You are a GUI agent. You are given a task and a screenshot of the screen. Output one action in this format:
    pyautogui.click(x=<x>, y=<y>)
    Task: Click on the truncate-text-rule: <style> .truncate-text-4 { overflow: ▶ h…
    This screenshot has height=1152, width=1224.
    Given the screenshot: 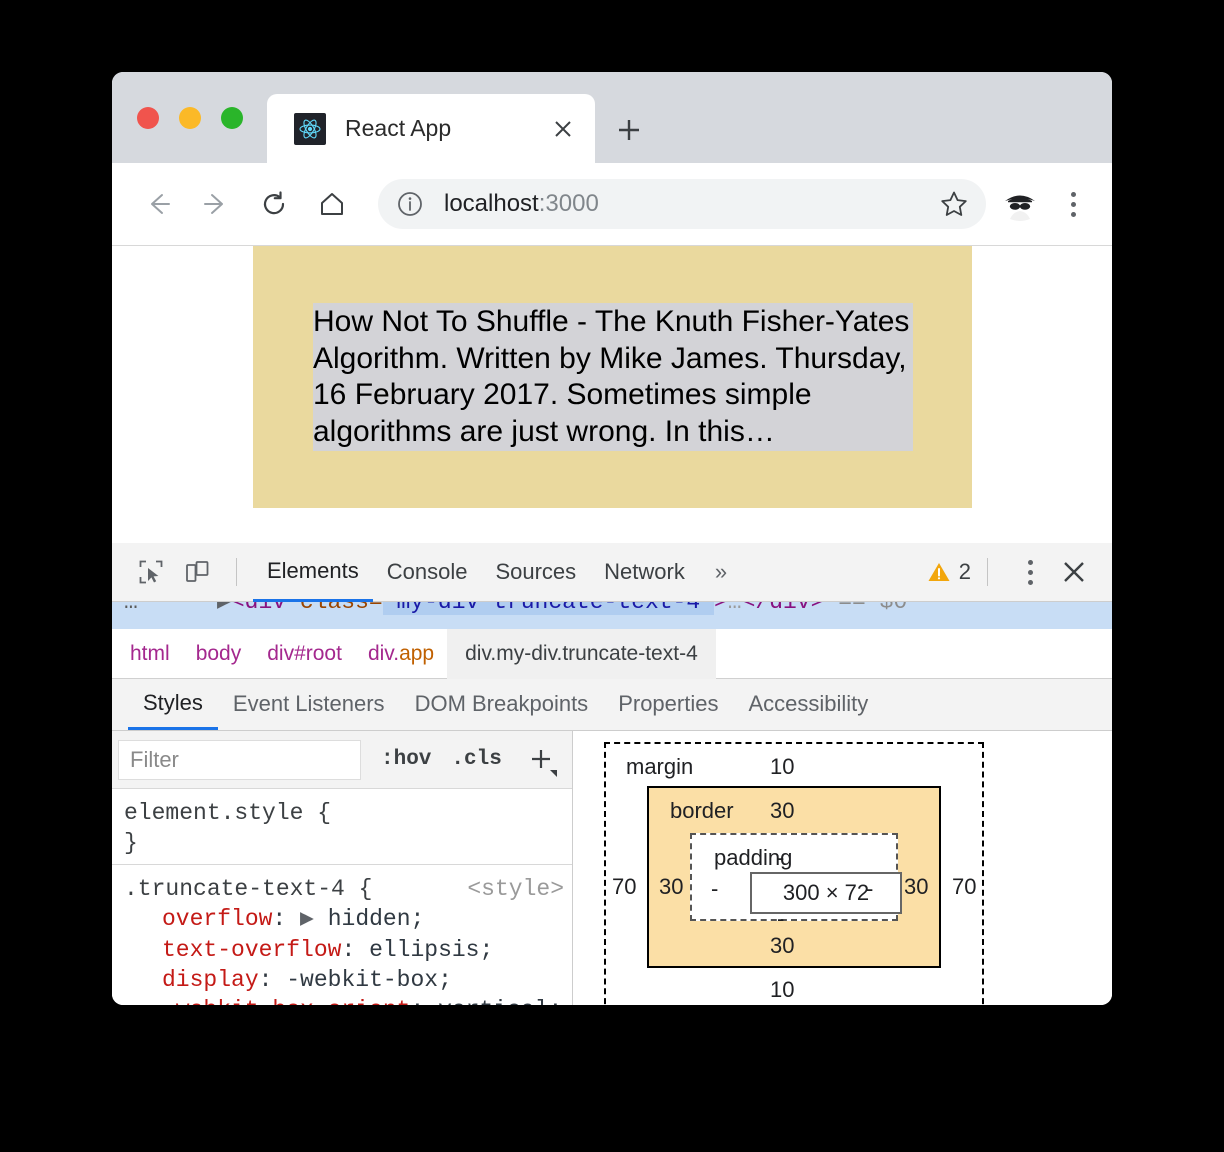 What is the action you would take?
    pyautogui.click(x=342, y=934)
    